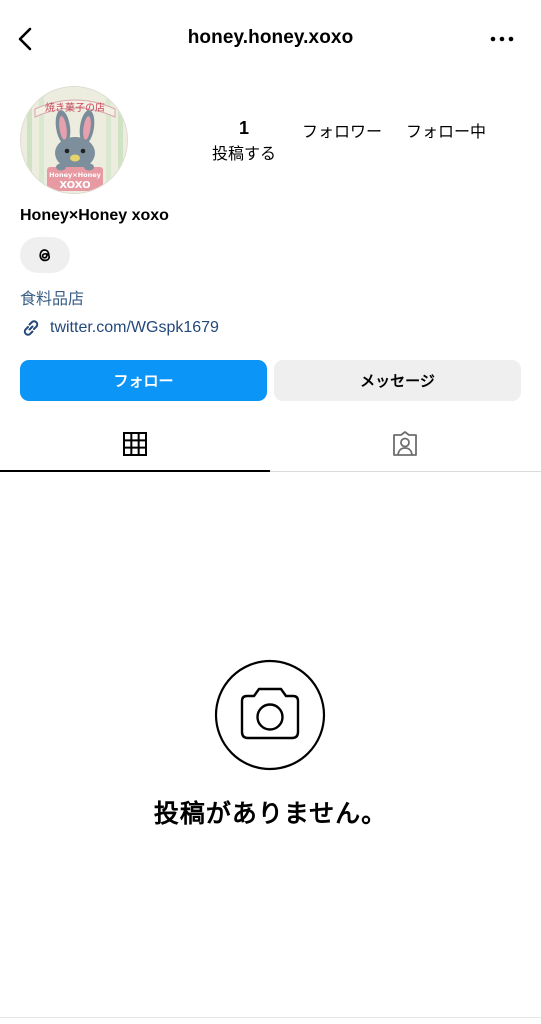 Image resolution: width=541 pixels, height=1024 pixels. I want to click on threads-icon, so click(45, 255).